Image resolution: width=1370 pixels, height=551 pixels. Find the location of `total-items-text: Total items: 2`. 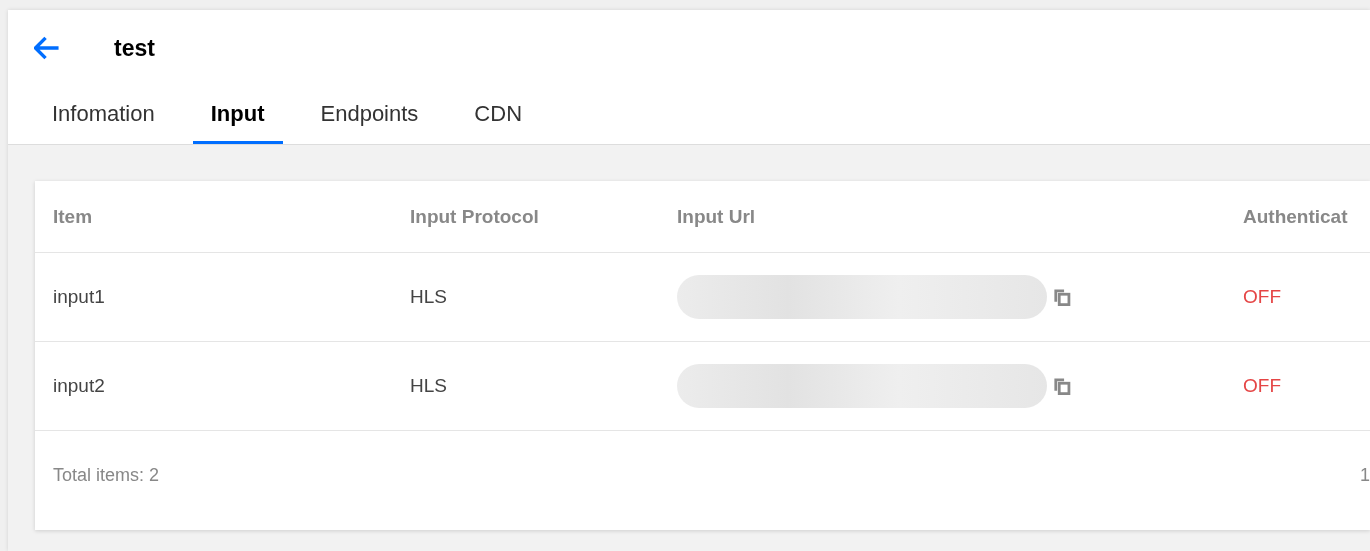

total-items-text: Total items: 2 is located at coordinates (106, 475).